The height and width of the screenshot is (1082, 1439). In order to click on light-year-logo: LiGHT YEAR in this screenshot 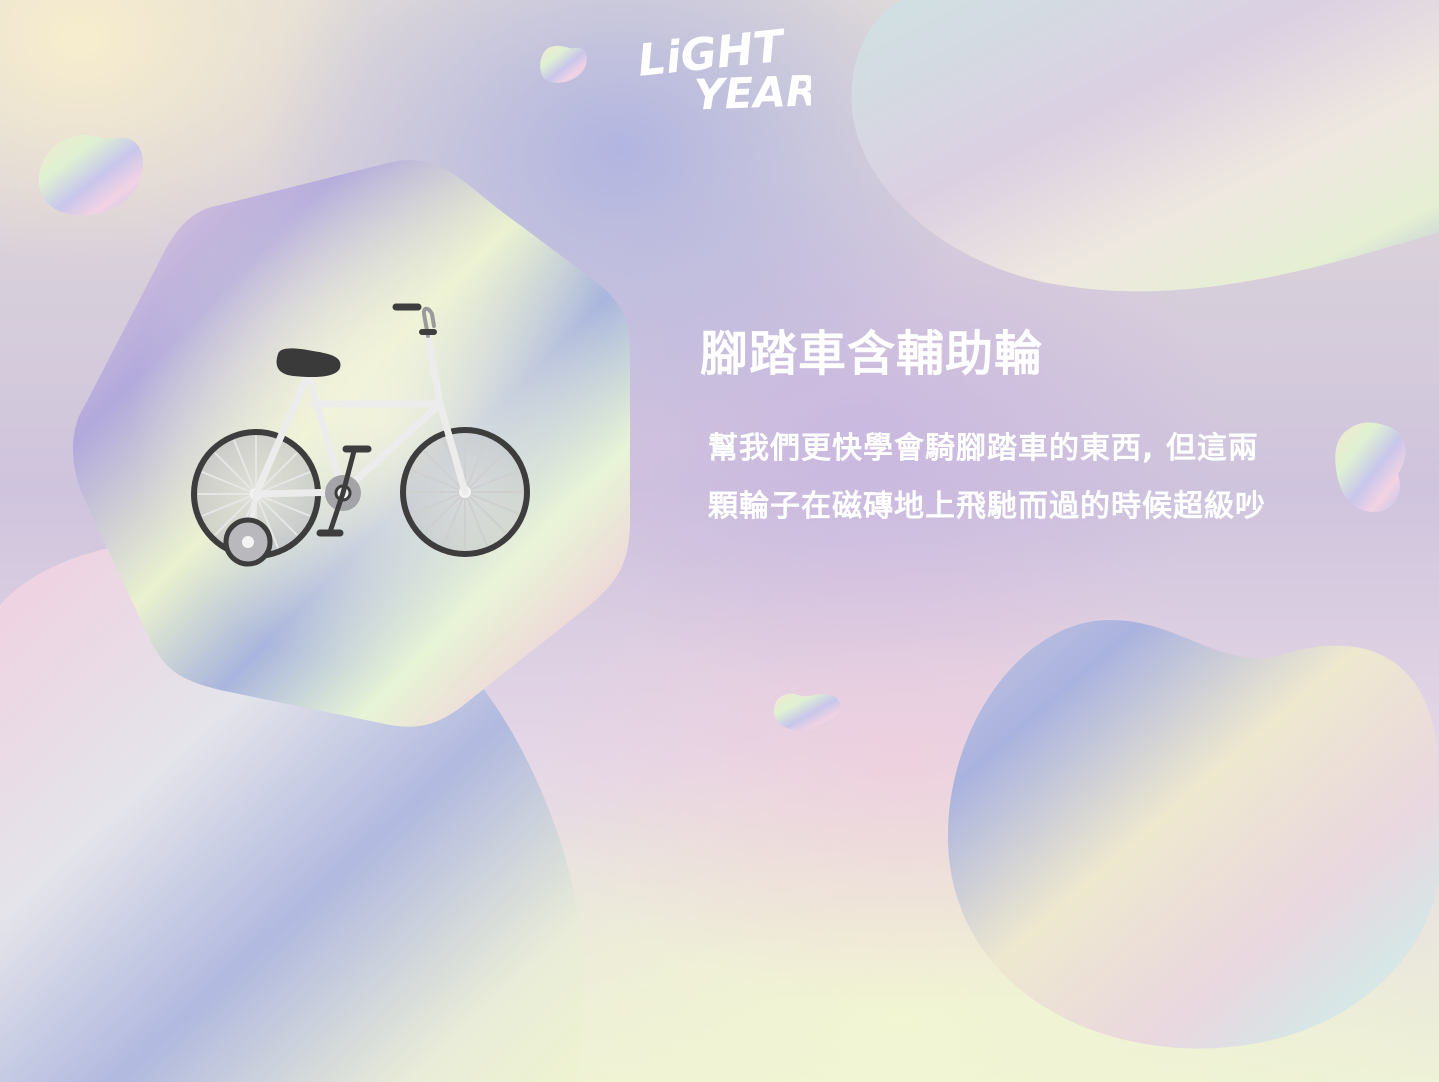, I will do `click(723, 67)`.